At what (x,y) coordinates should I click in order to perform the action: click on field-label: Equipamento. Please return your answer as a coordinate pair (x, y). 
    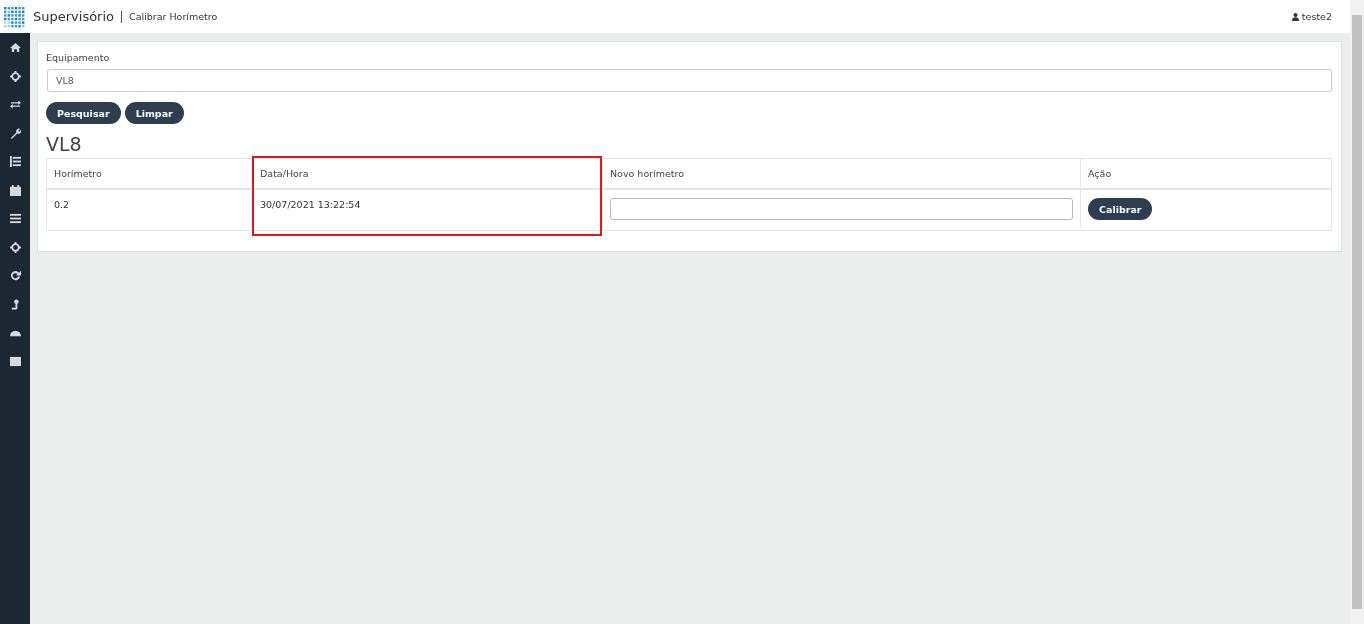
    Looking at the image, I should click on (78, 57).